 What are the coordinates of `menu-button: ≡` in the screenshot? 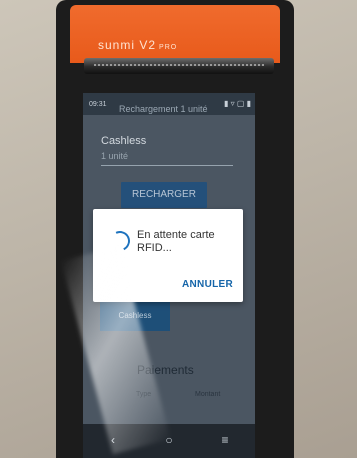 It's located at (225, 440).